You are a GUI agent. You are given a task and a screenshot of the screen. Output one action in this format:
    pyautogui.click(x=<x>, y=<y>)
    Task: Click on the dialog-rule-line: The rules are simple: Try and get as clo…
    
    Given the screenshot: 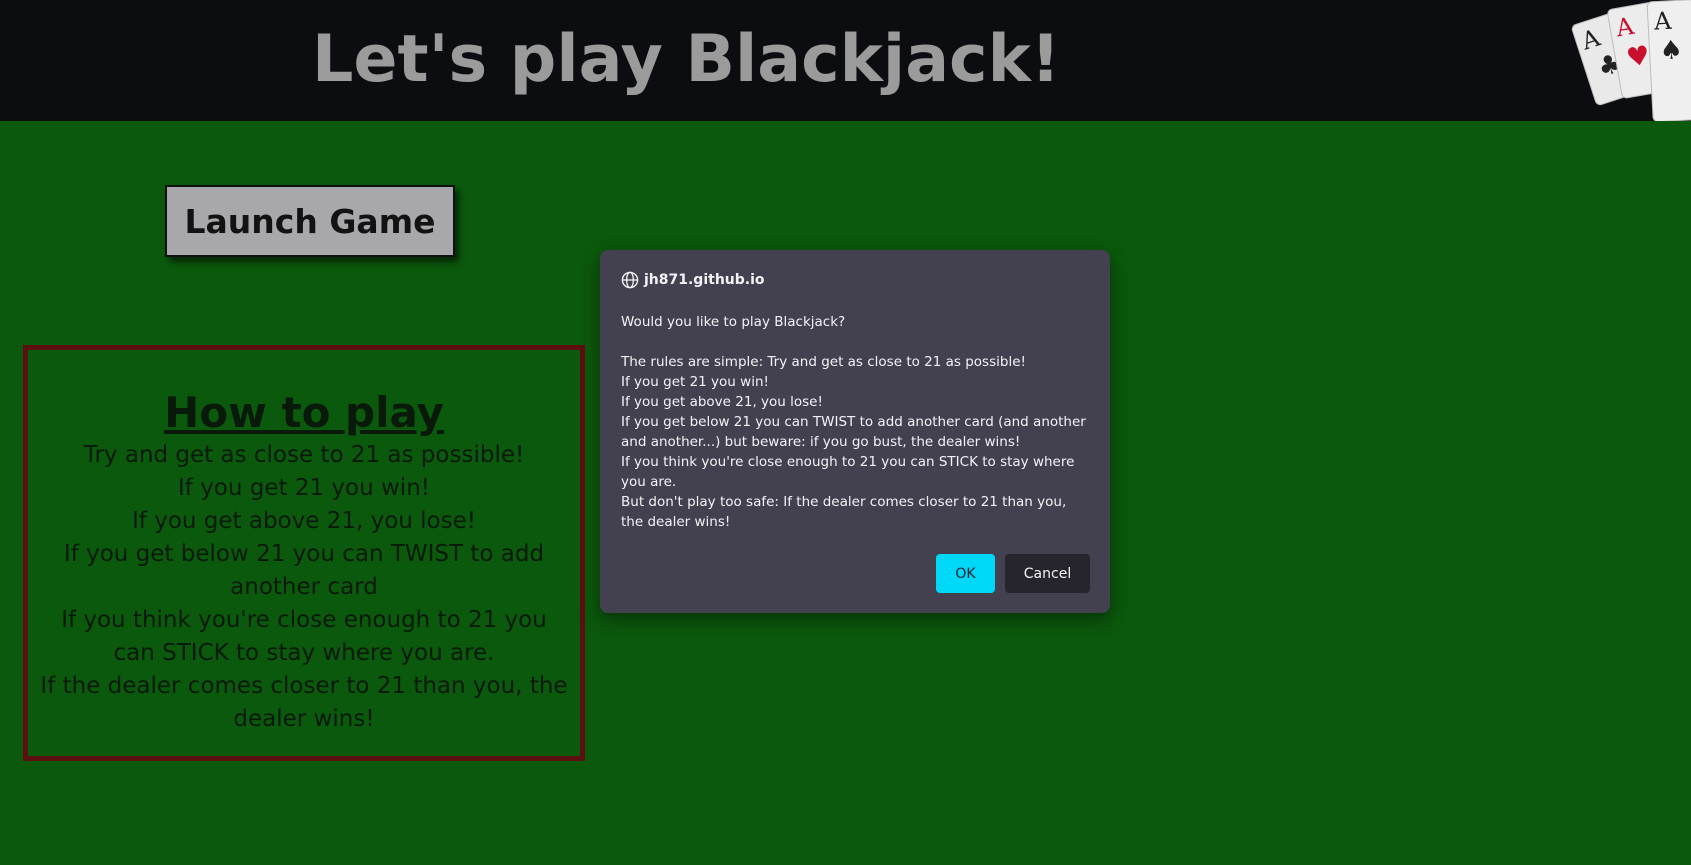 What is the action you would take?
    pyautogui.click(x=823, y=362)
    